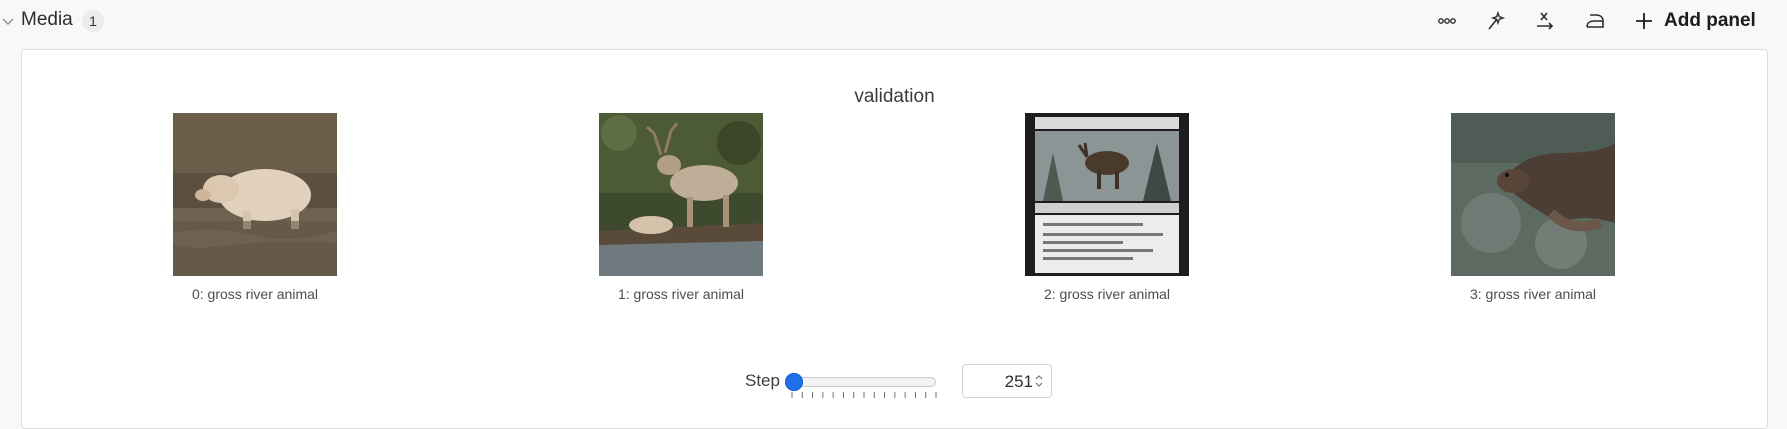  I want to click on river-pig-image, so click(255, 194).